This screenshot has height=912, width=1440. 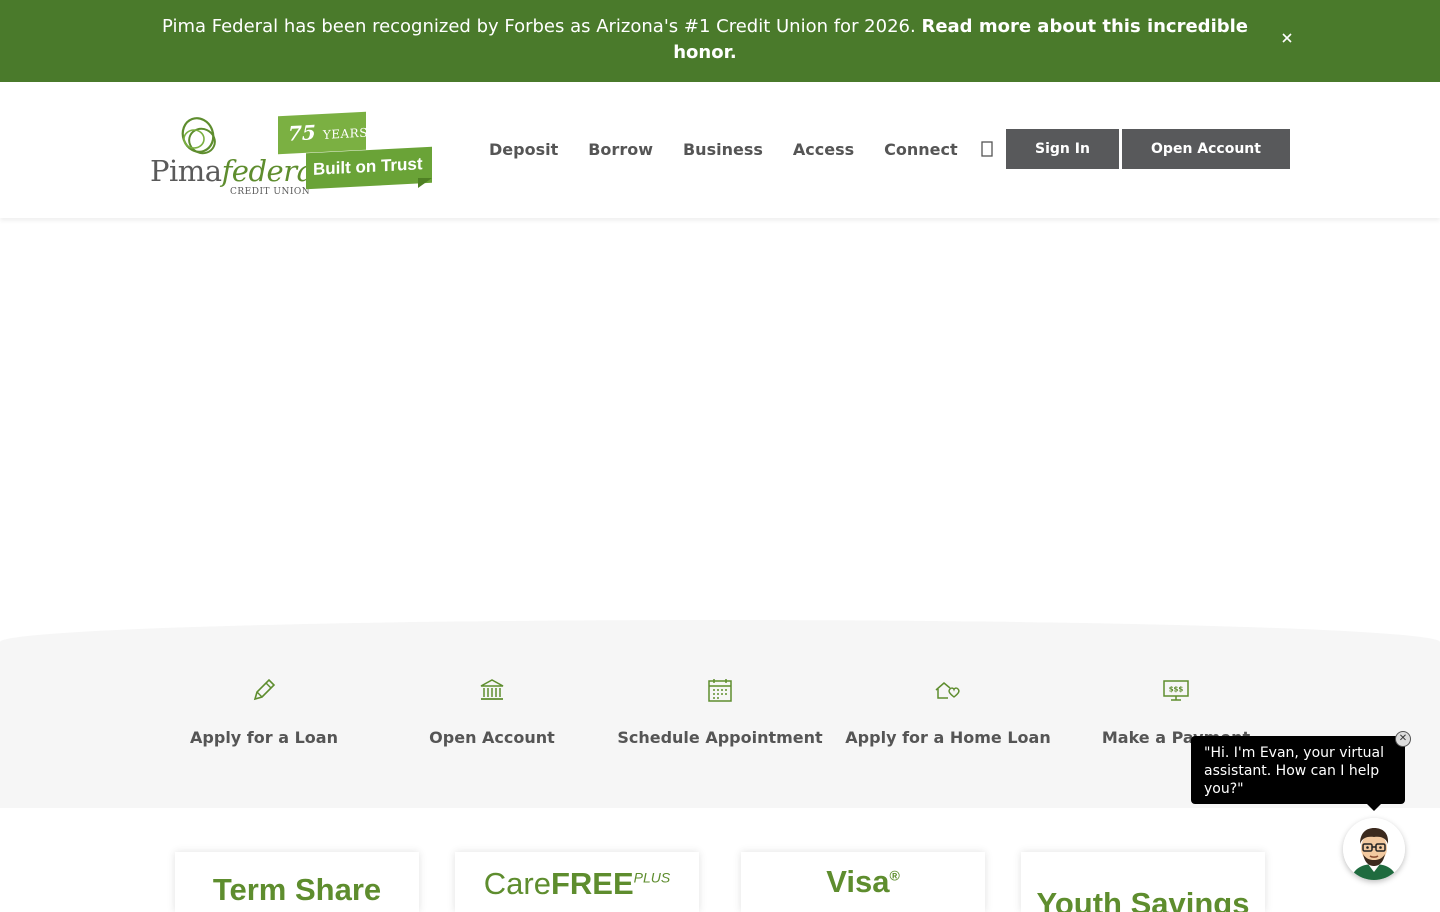 I want to click on chat-bubble-pointer, so click(x=1374, y=807).